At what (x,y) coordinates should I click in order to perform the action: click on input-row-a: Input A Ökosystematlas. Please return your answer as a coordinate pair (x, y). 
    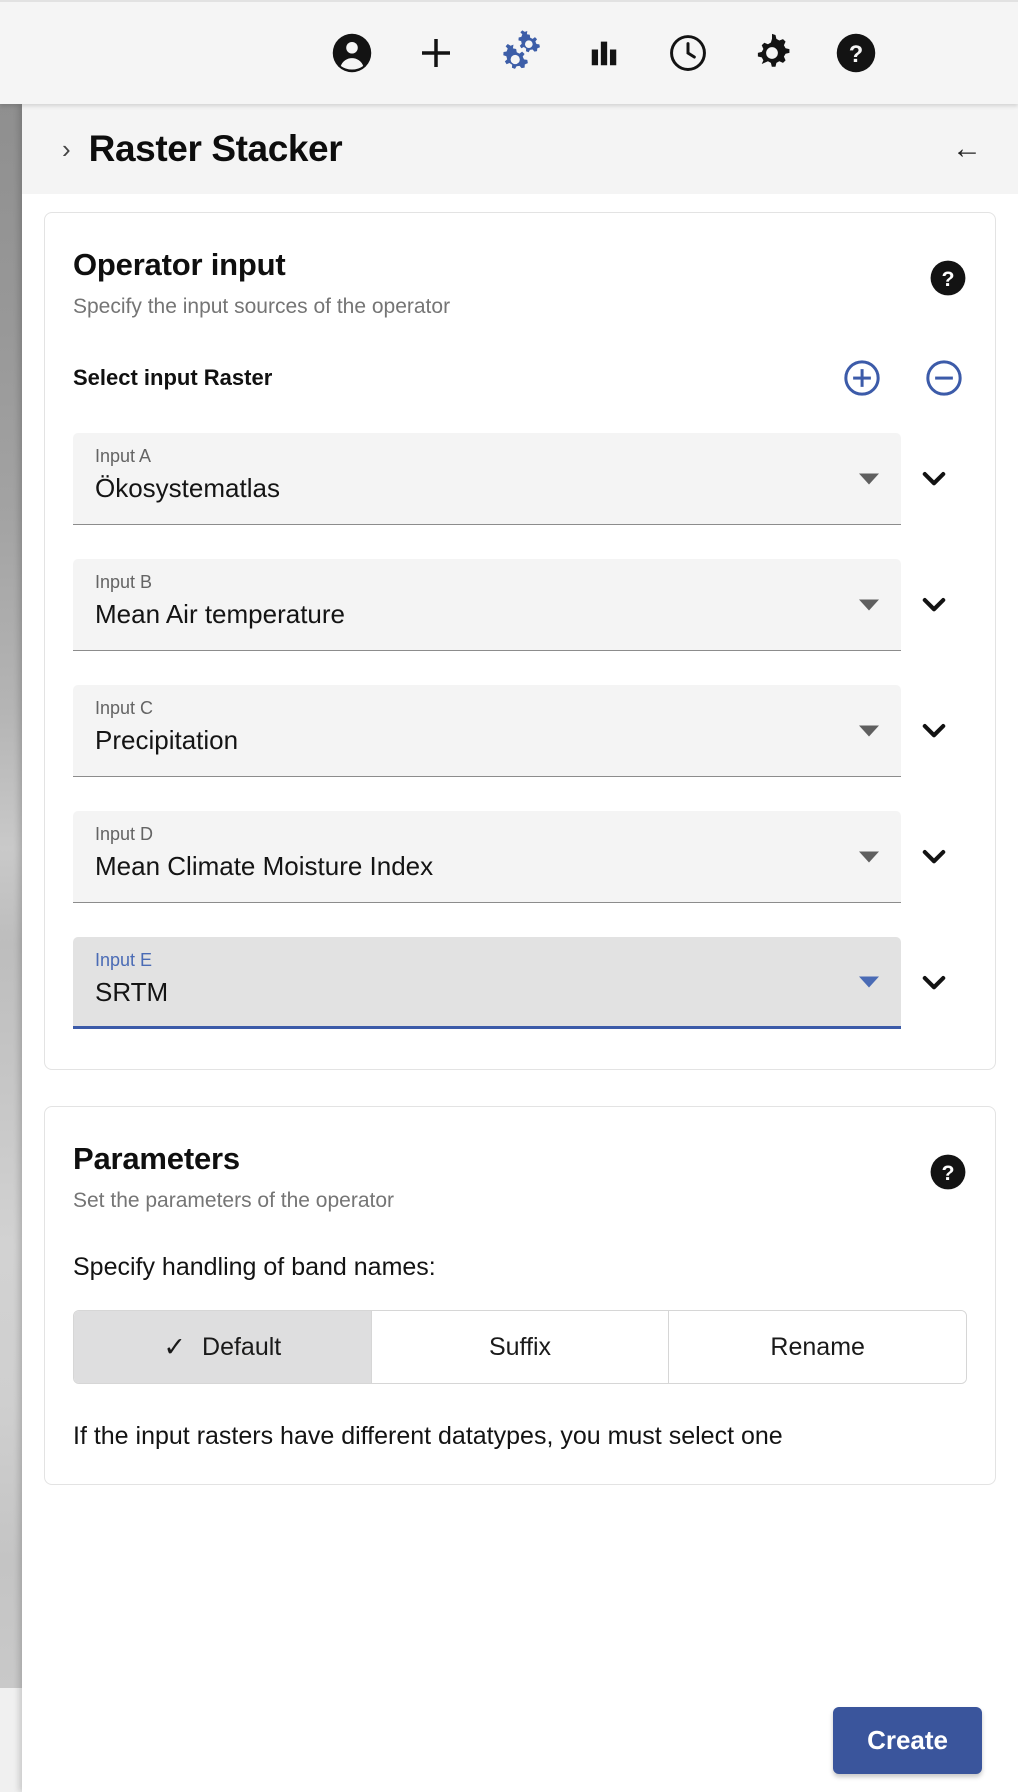
    Looking at the image, I should click on (520, 479).